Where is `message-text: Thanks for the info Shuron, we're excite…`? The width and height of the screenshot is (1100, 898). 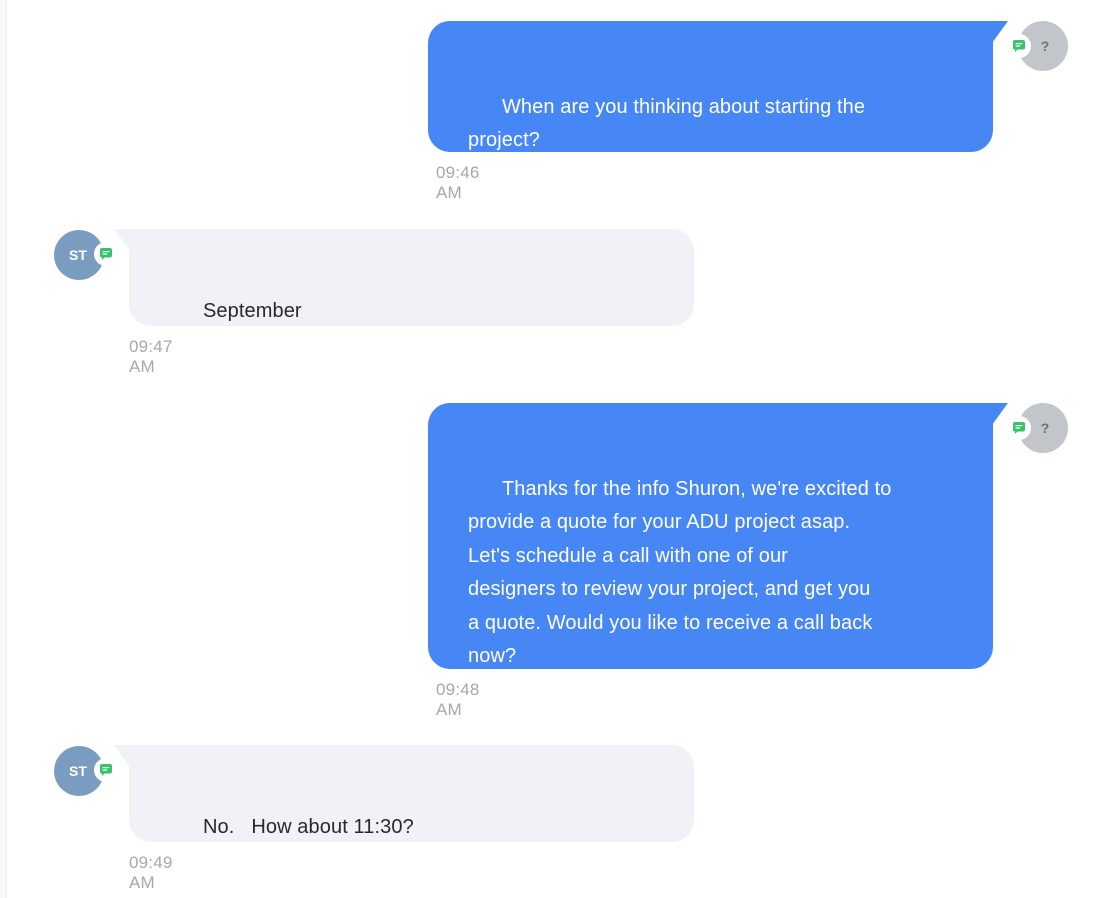 message-text: Thanks for the info Shuron, we're excite… is located at coordinates (680, 572).